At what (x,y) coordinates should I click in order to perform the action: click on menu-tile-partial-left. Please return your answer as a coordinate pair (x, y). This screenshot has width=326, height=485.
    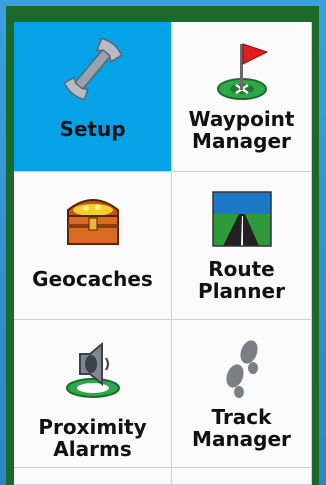
    Looking at the image, I should click on (93, 476).